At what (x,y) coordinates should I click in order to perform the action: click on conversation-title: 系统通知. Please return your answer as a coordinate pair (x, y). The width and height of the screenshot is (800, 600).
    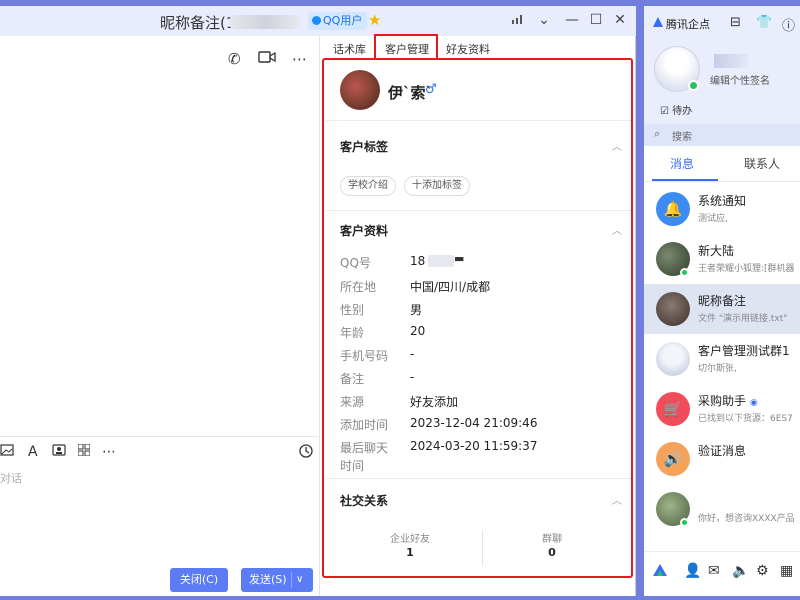
    Looking at the image, I should click on (722, 201).